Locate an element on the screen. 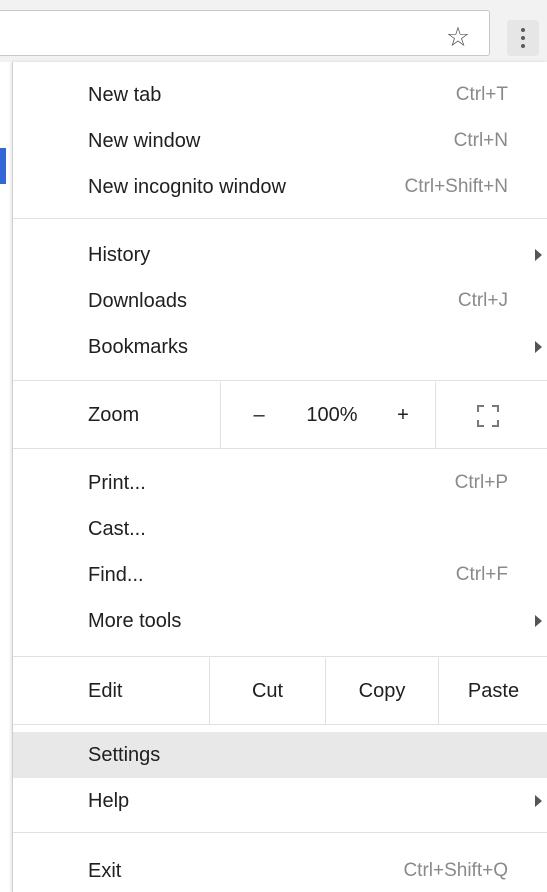 The image size is (547, 892). browser-menu-button is located at coordinates (523, 38).